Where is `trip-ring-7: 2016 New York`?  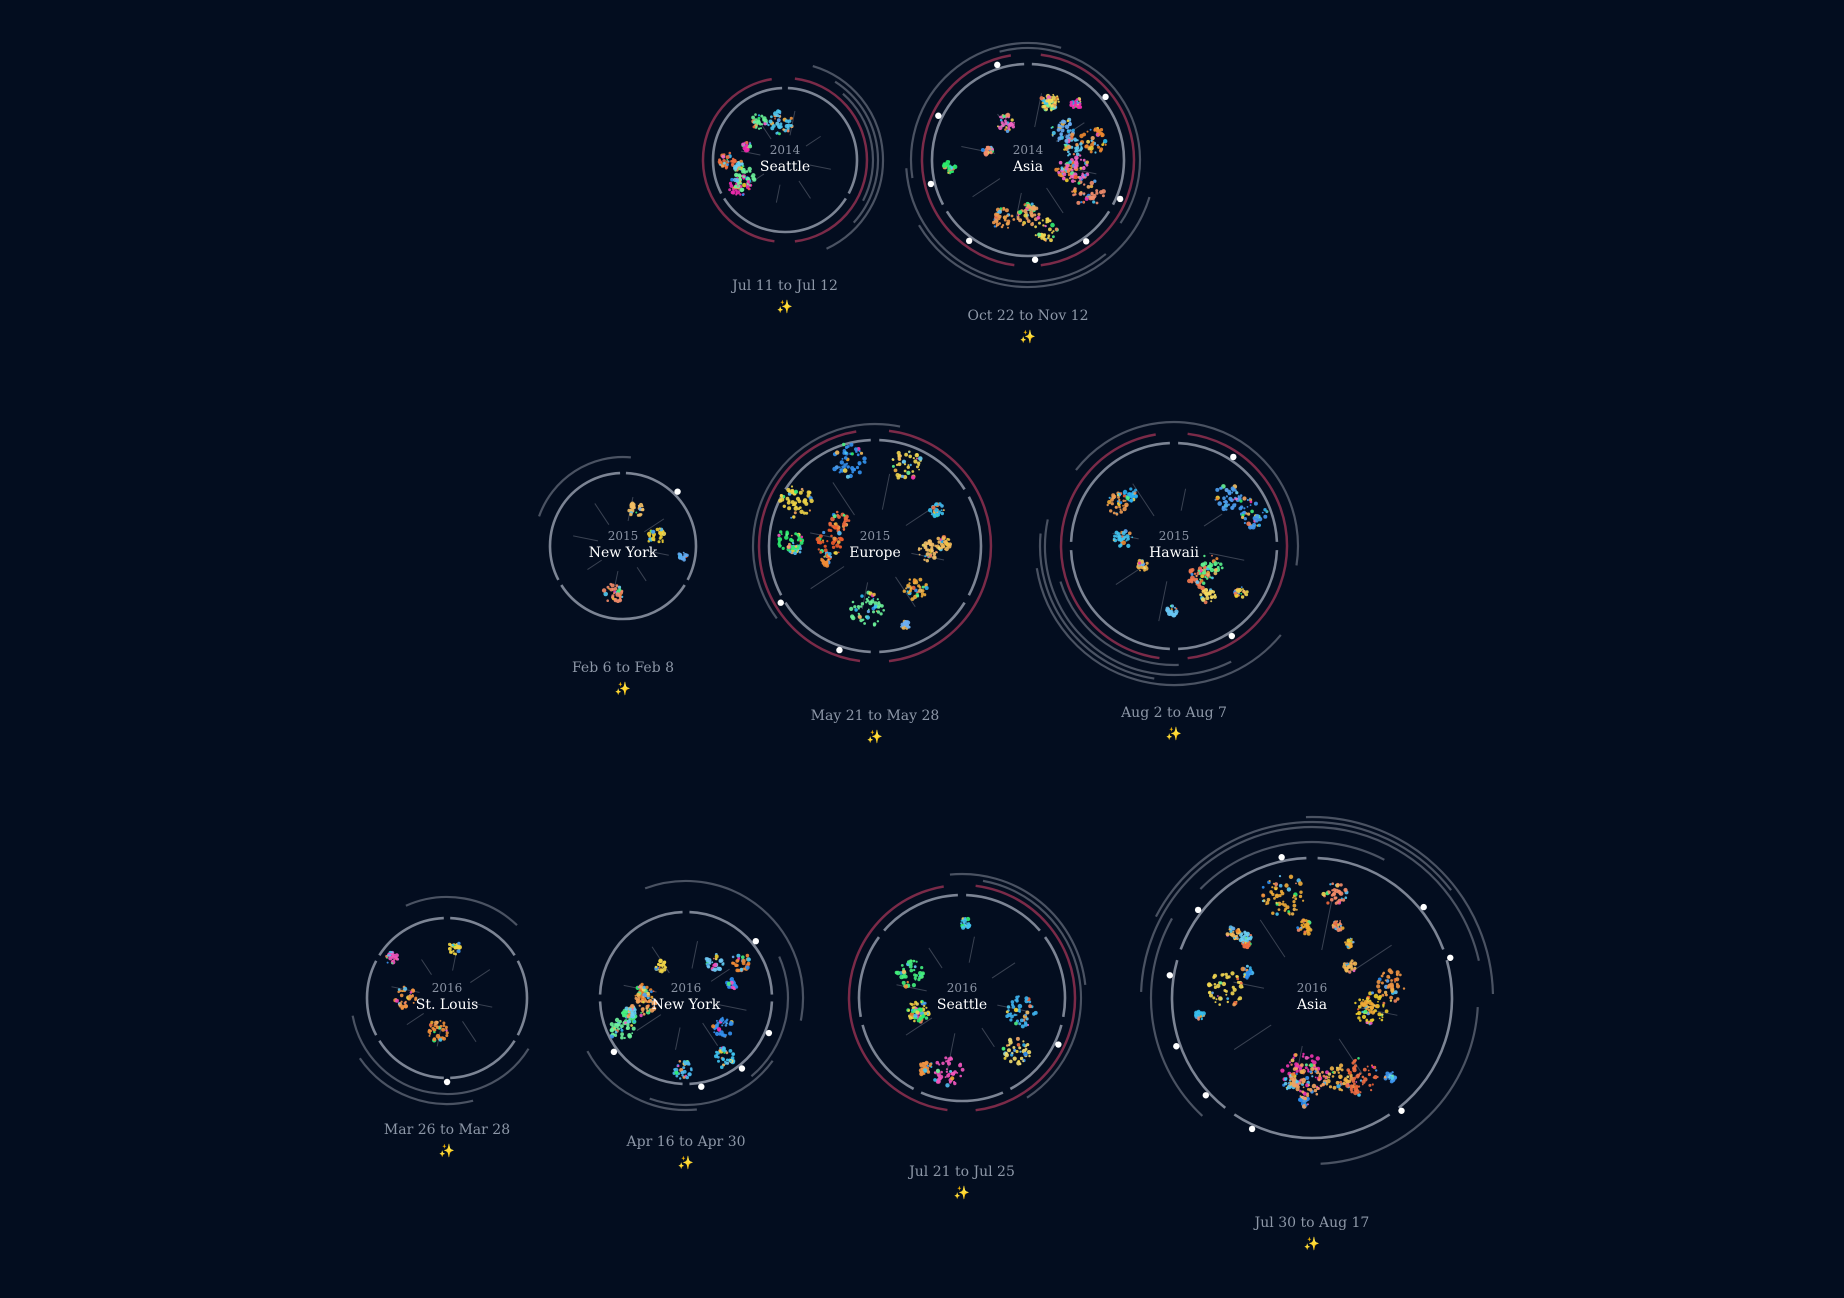 trip-ring-7: 2016 New York is located at coordinates (695, 995).